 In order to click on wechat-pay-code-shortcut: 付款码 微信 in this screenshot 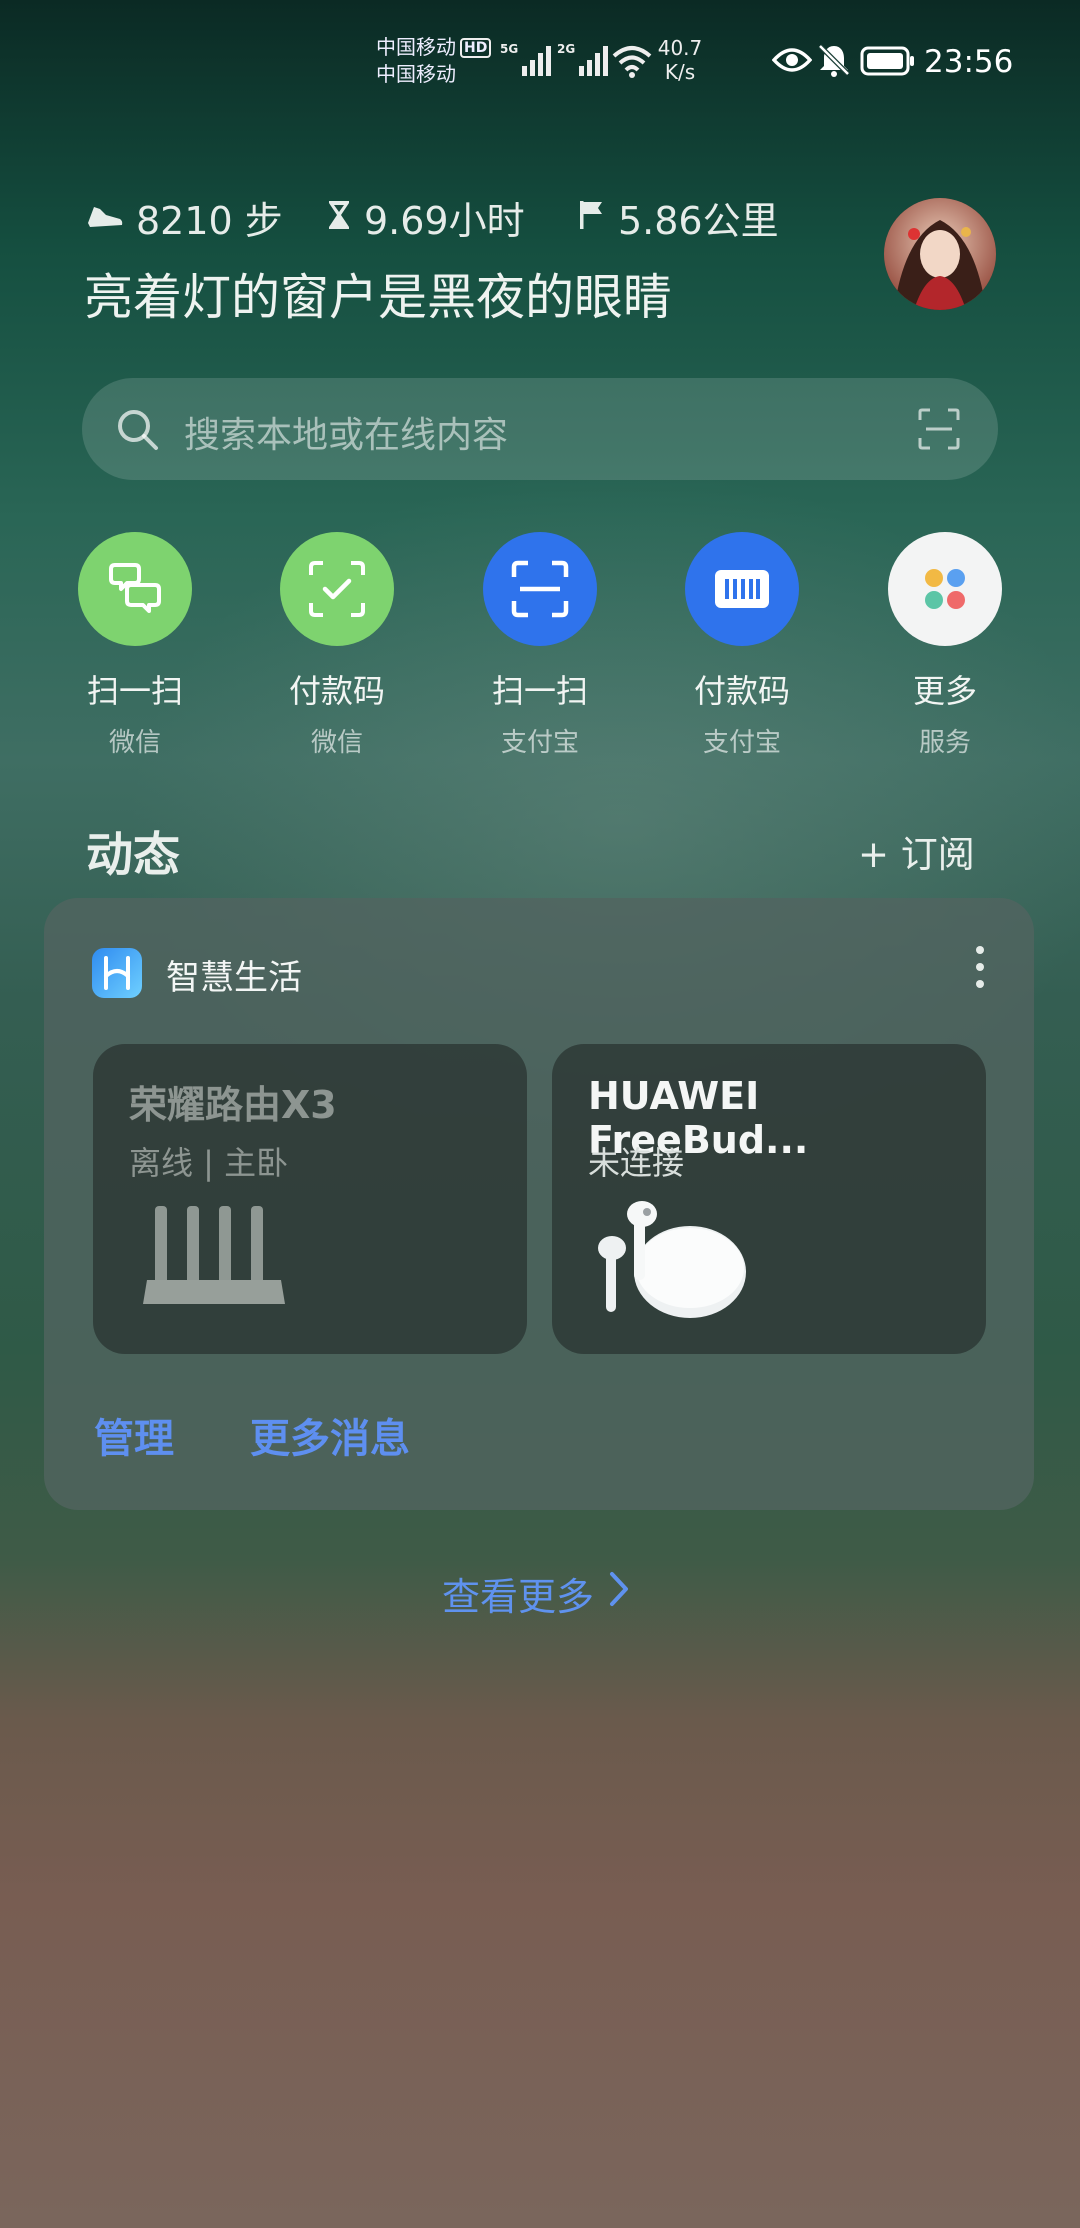, I will do `click(337, 645)`.